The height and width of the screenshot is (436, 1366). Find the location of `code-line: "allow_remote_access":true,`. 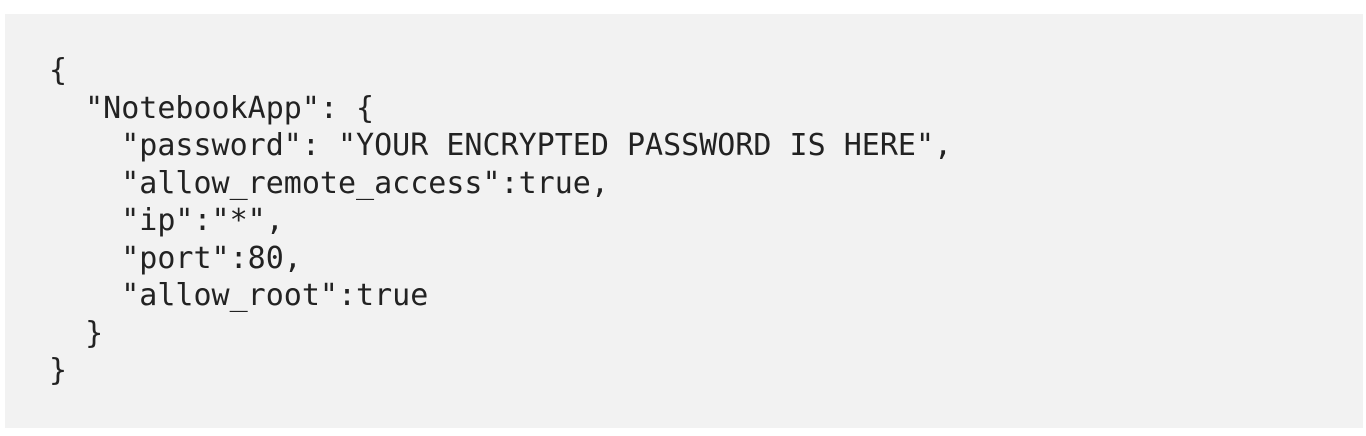

code-line: "allow_remote_access":true, is located at coordinates (329, 183).